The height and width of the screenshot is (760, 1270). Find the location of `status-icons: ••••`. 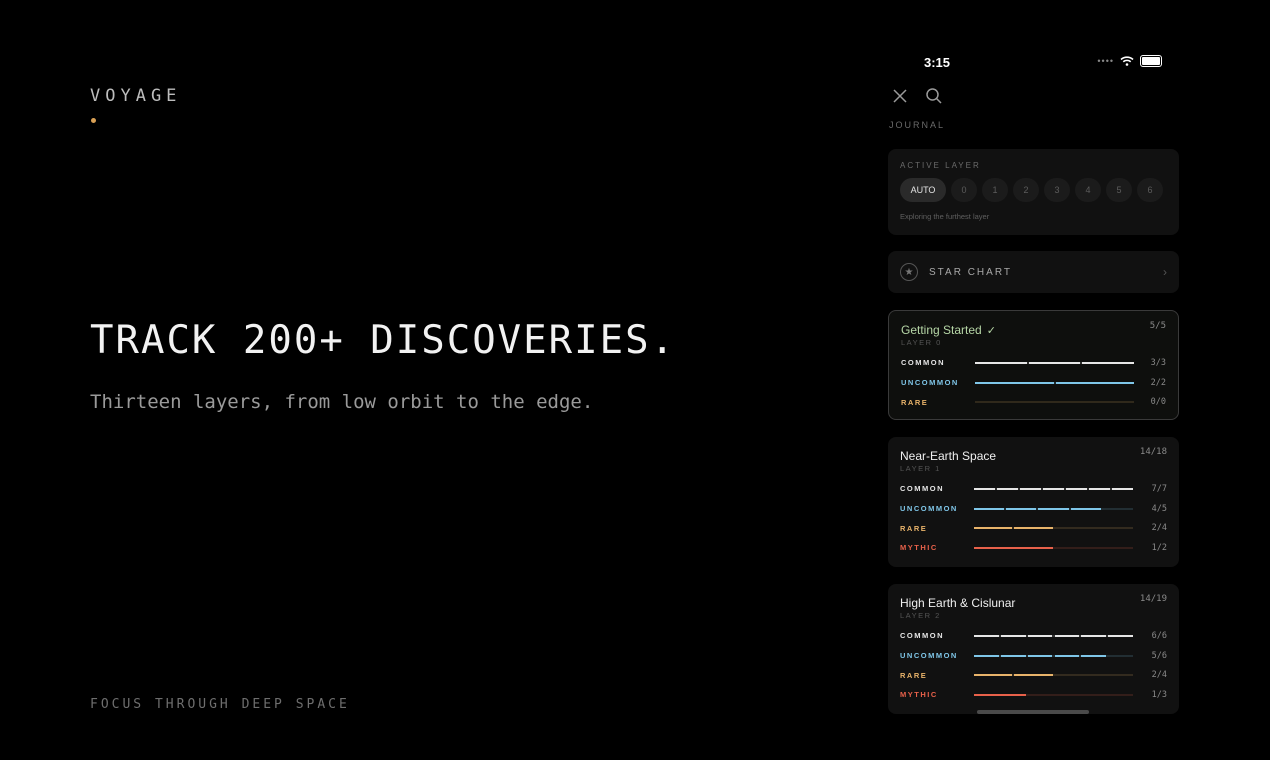

status-icons: •••• is located at coordinates (1129, 61).